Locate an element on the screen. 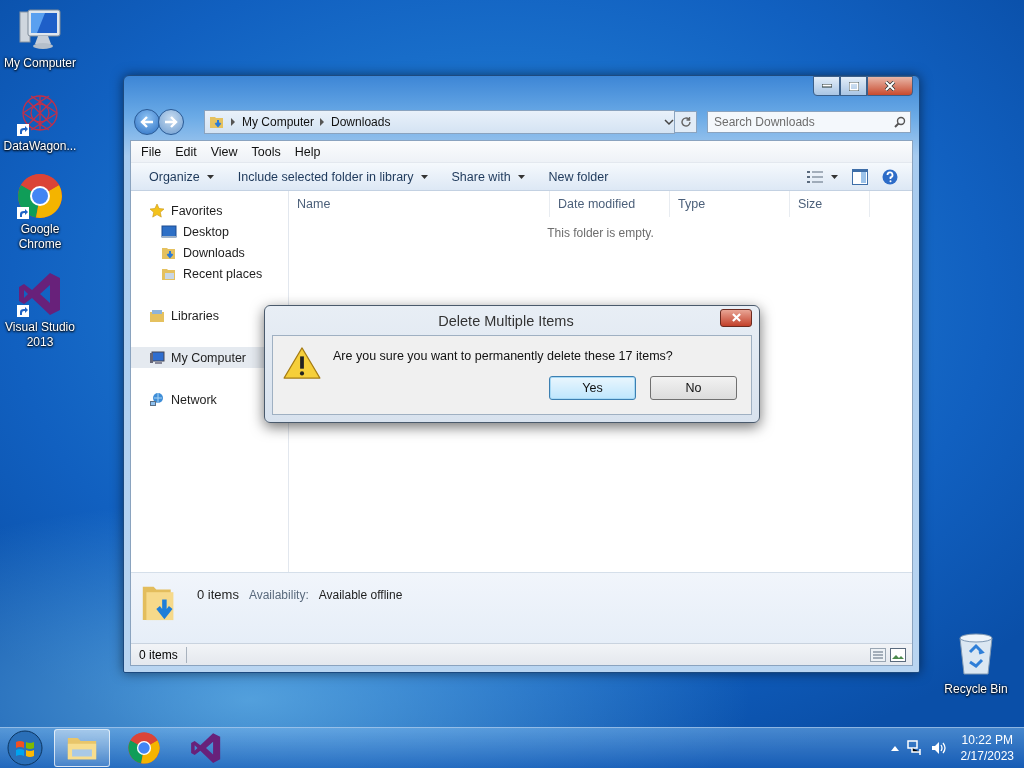 The image size is (1024, 768). back-button is located at coordinates (147, 122).